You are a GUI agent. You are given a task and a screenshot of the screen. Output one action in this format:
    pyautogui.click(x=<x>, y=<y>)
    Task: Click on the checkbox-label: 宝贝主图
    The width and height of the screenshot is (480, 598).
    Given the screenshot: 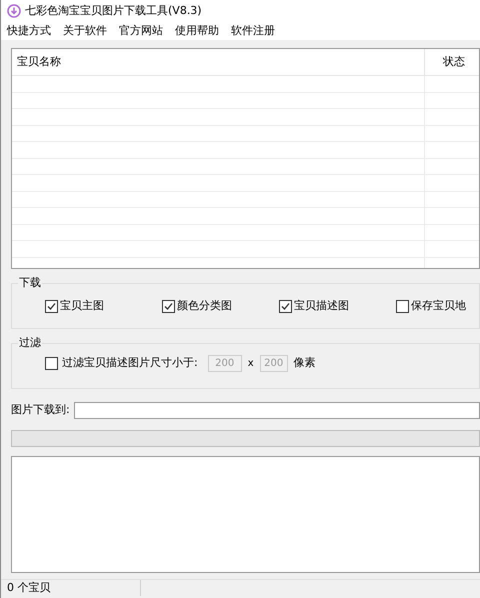 What is the action you would take?
    pyautogui.click(x=82, y=306)
    